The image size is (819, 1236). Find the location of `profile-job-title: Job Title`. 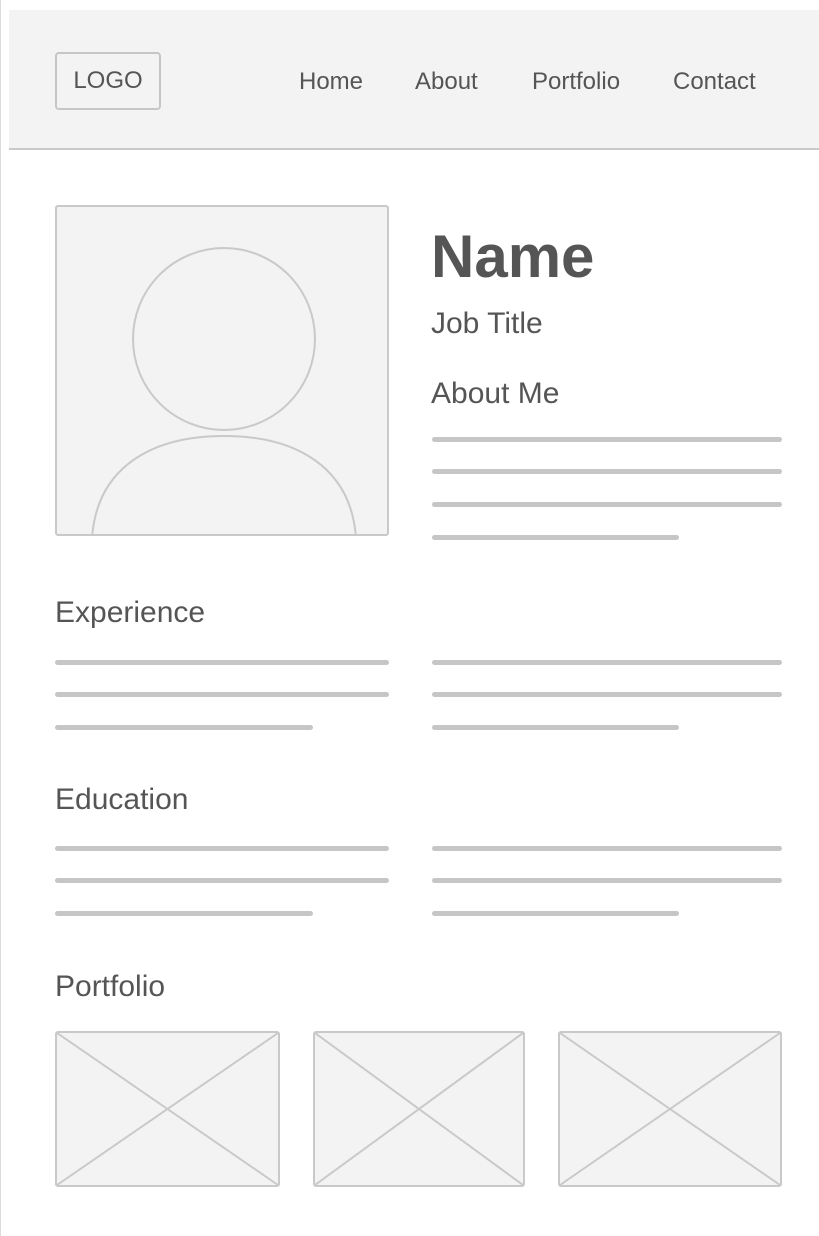

profile-job-title: Job Title is located at coordinates (487, 323).